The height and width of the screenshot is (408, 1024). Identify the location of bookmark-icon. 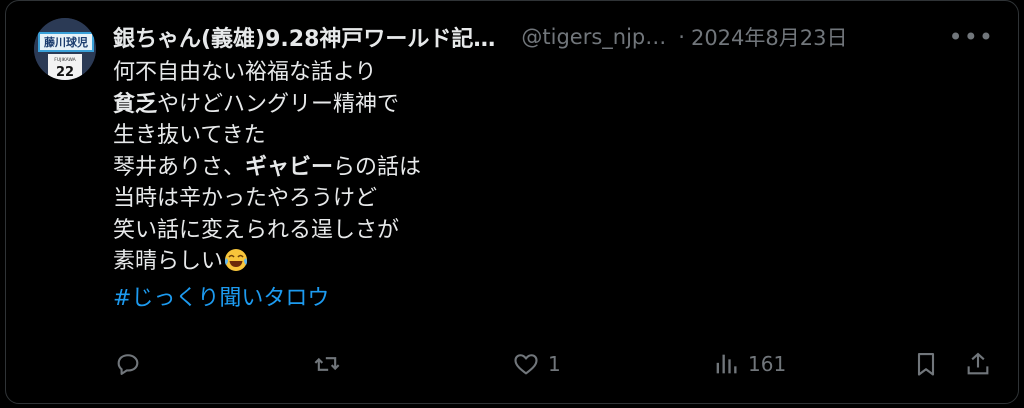
(926, 364).